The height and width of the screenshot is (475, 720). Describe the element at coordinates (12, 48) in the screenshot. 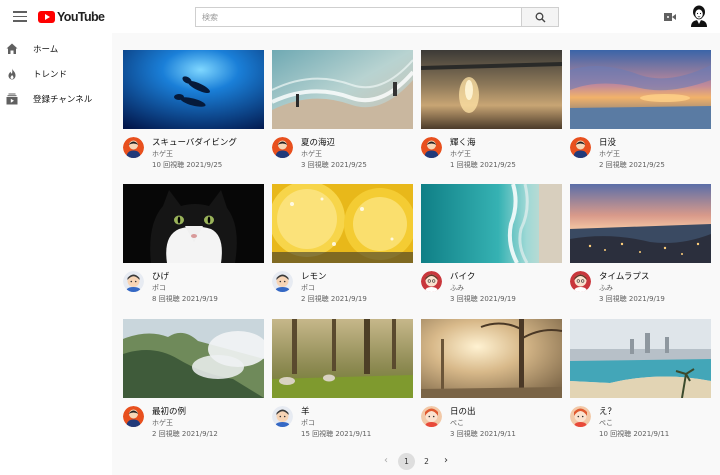

I see `home-icon` at that location.